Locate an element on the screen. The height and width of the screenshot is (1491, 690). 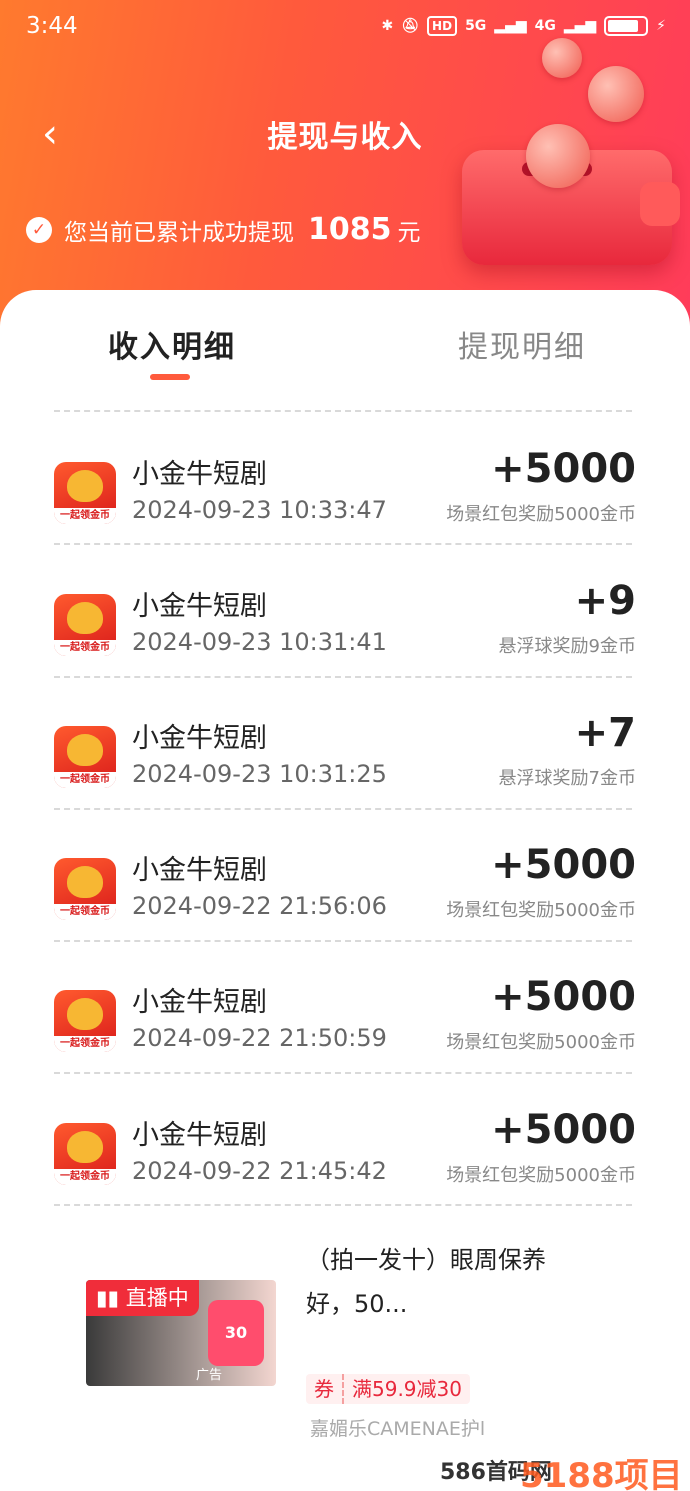
record-amount: +9 is located at coordinates (605, 601).